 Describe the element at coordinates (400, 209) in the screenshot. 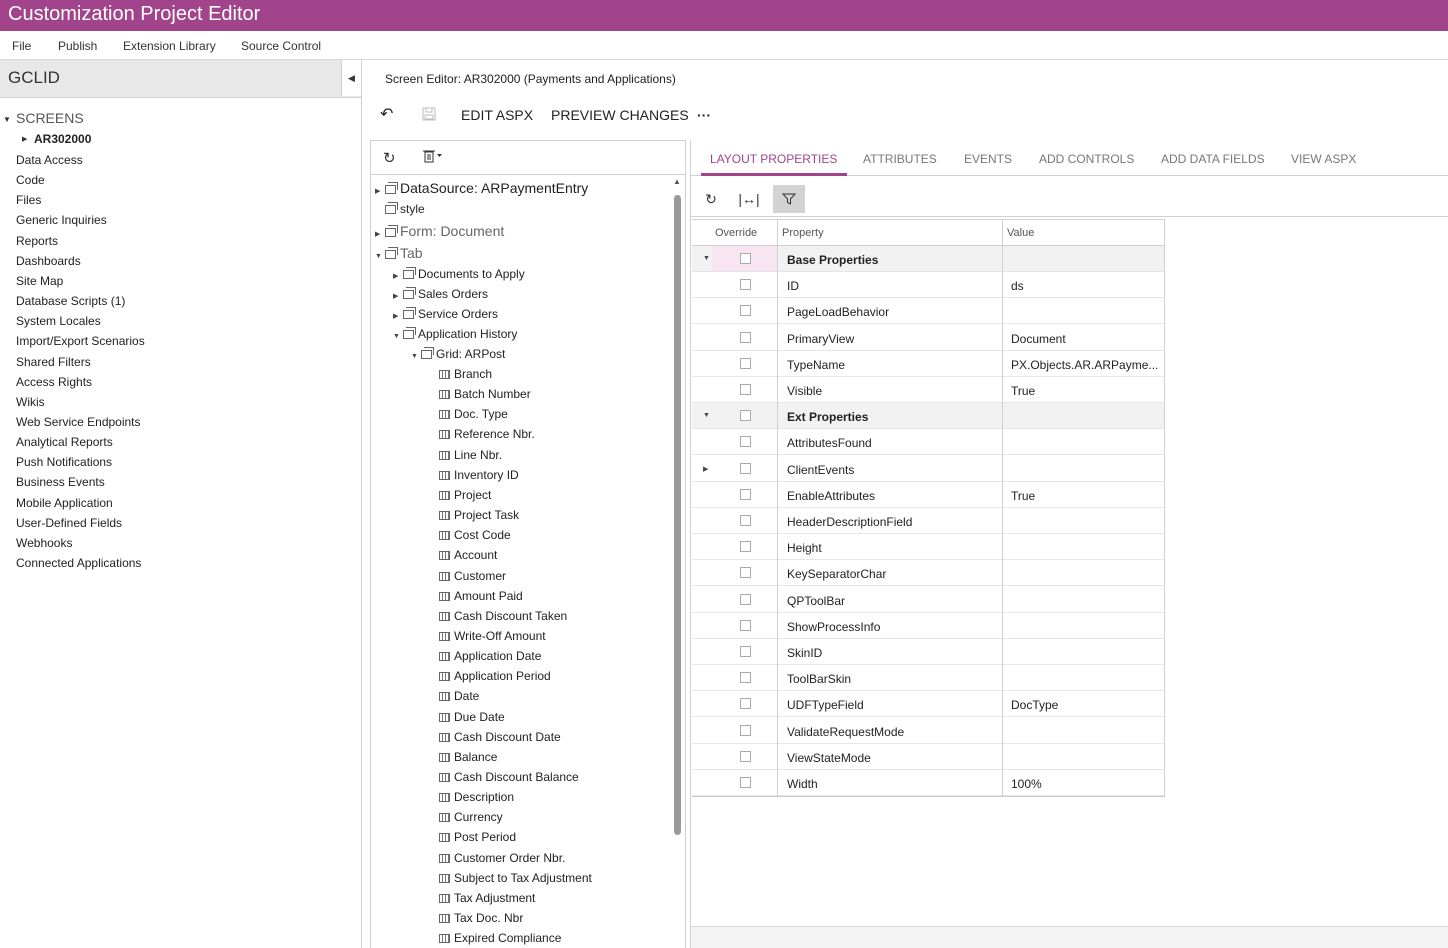

I see `tree-node-style: style` at that location.